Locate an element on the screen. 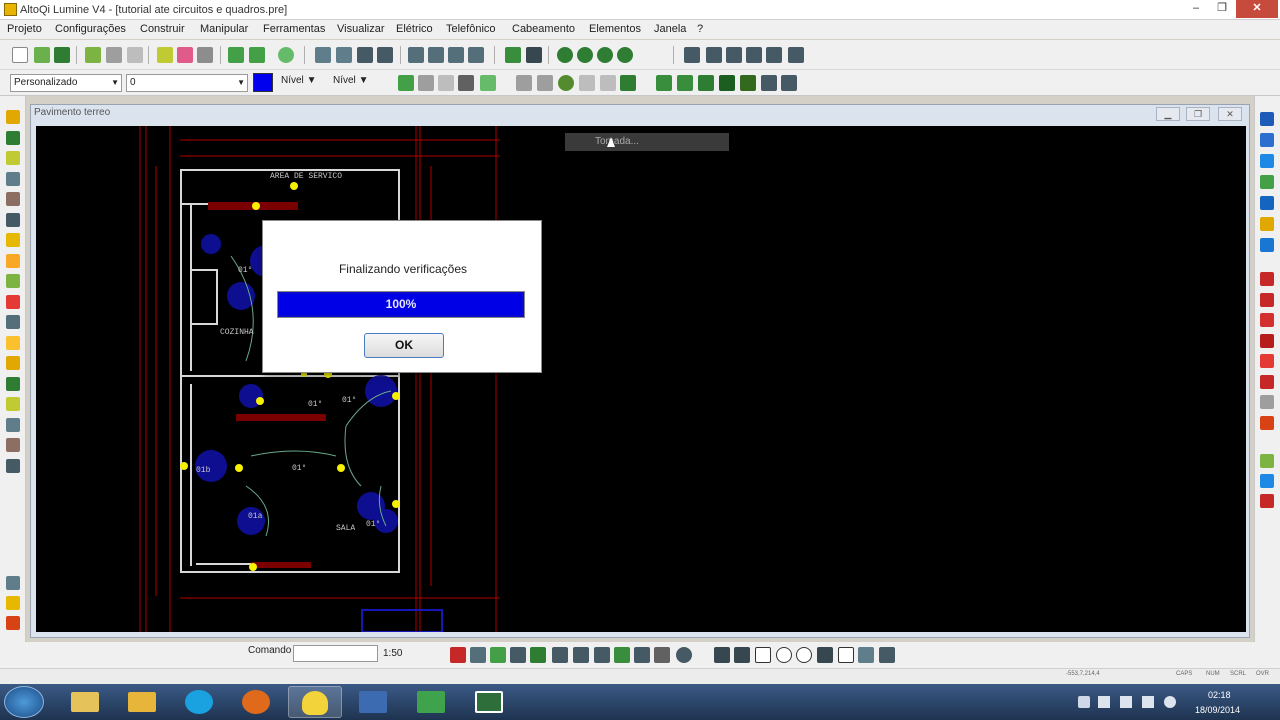 The height and width of the screenshot is (720, 1280). menu-visualizar: Visualizar is located at coordinates (361, 29).